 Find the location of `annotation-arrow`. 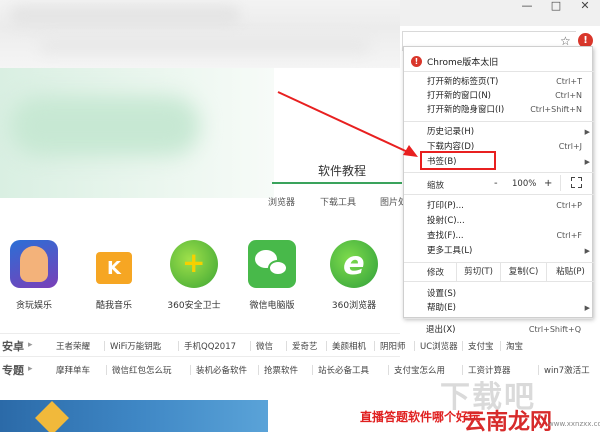

annotation-arrow is located at coordinates (347, 124).